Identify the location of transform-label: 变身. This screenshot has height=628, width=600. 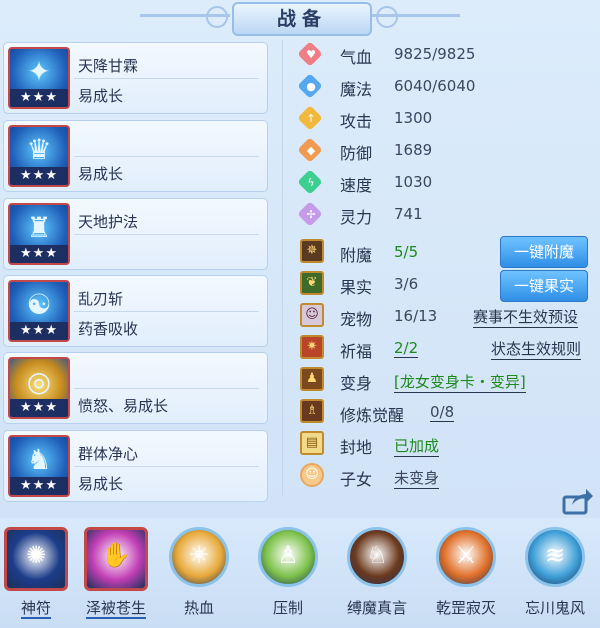
(356, 383).